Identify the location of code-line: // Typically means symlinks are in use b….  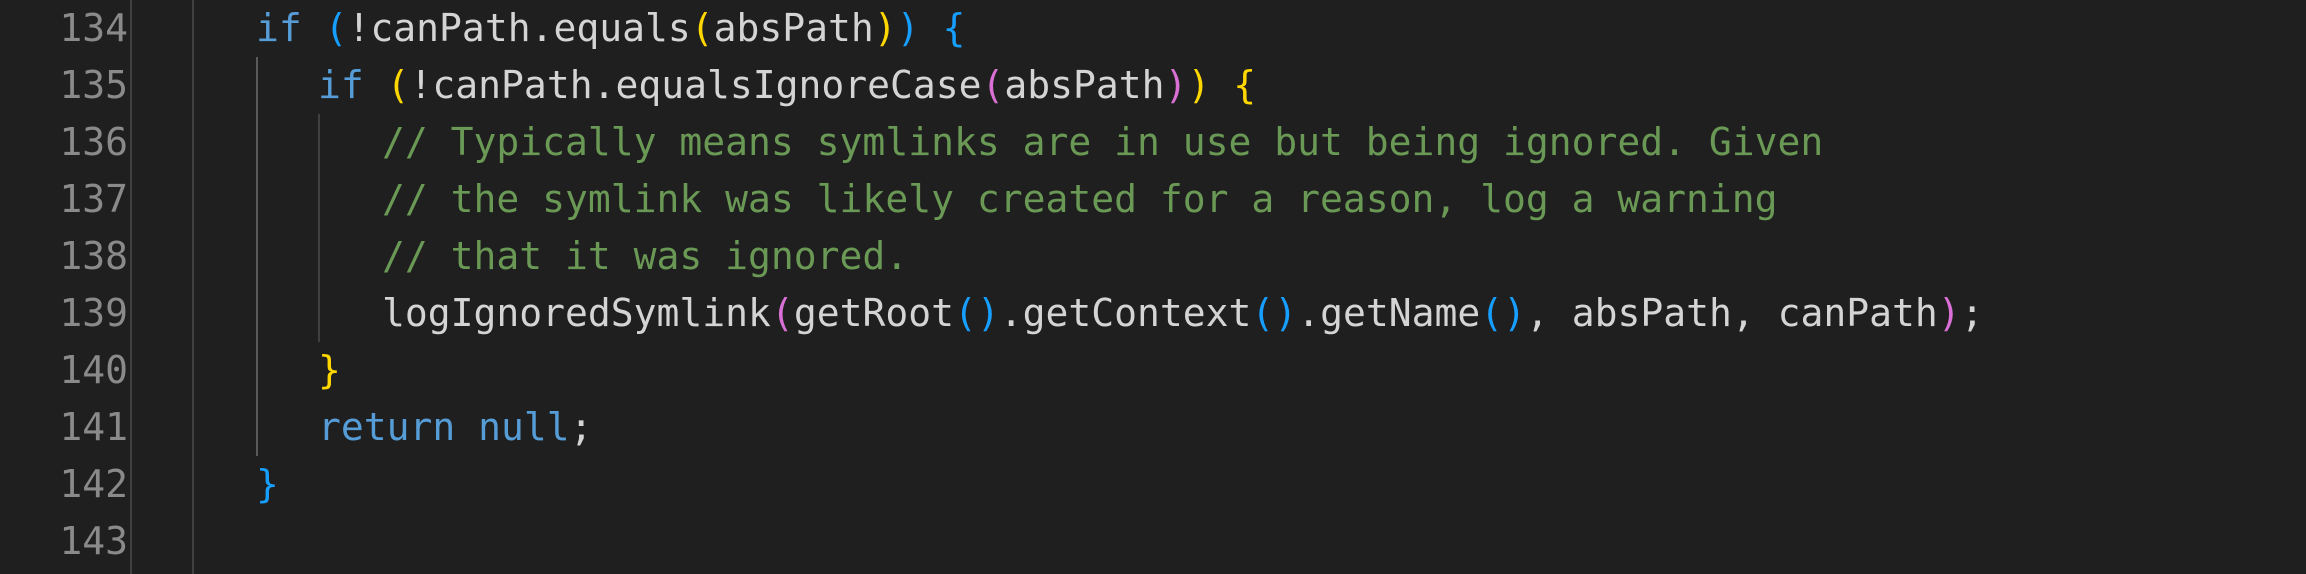
(1102, 142).